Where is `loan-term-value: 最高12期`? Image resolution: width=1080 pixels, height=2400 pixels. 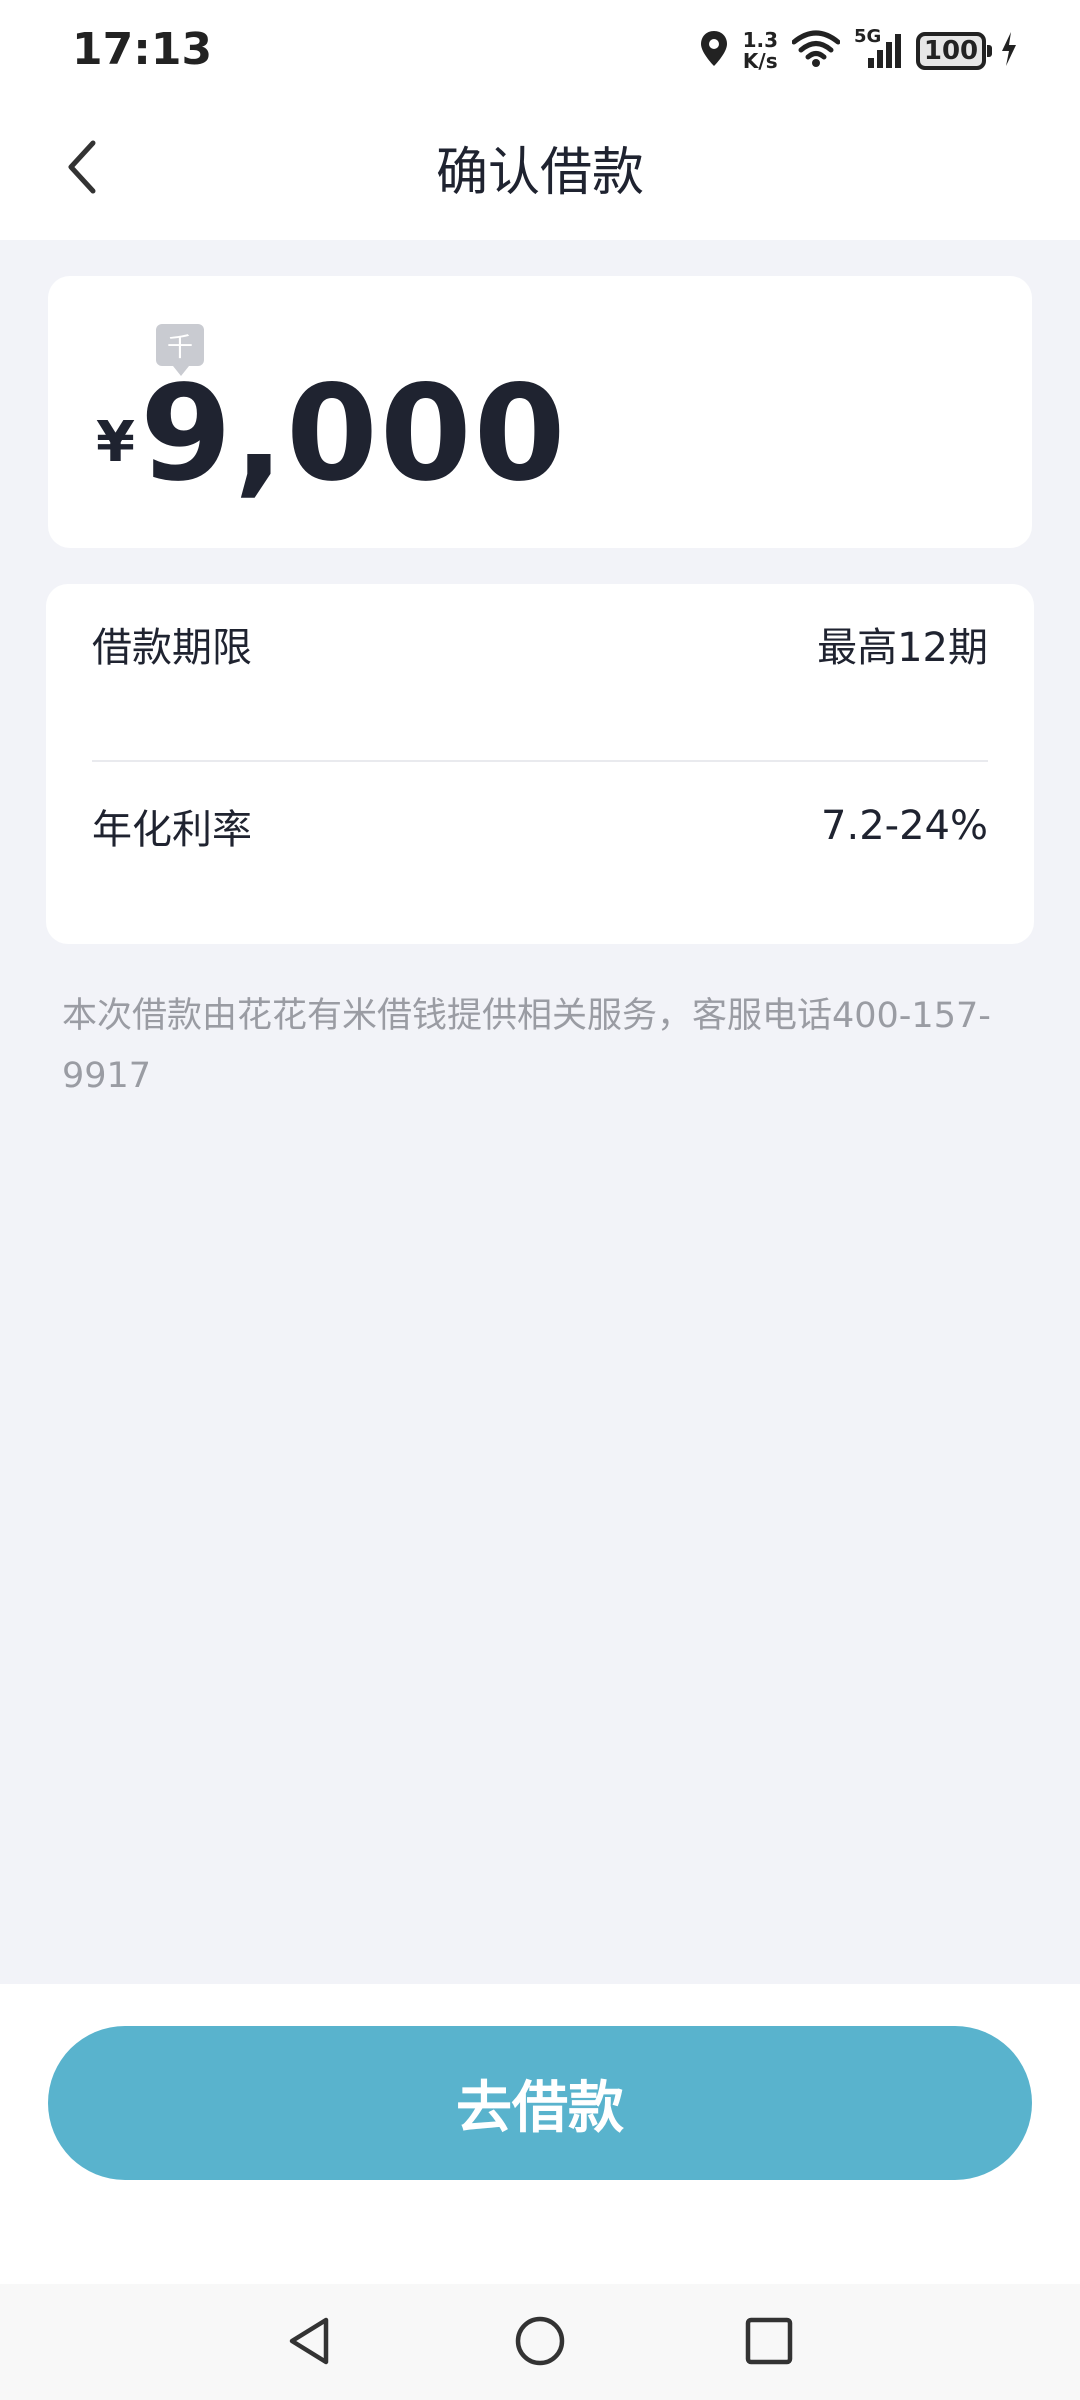 loan-term-value: 最高12期 is located at coordinates (902, 648).